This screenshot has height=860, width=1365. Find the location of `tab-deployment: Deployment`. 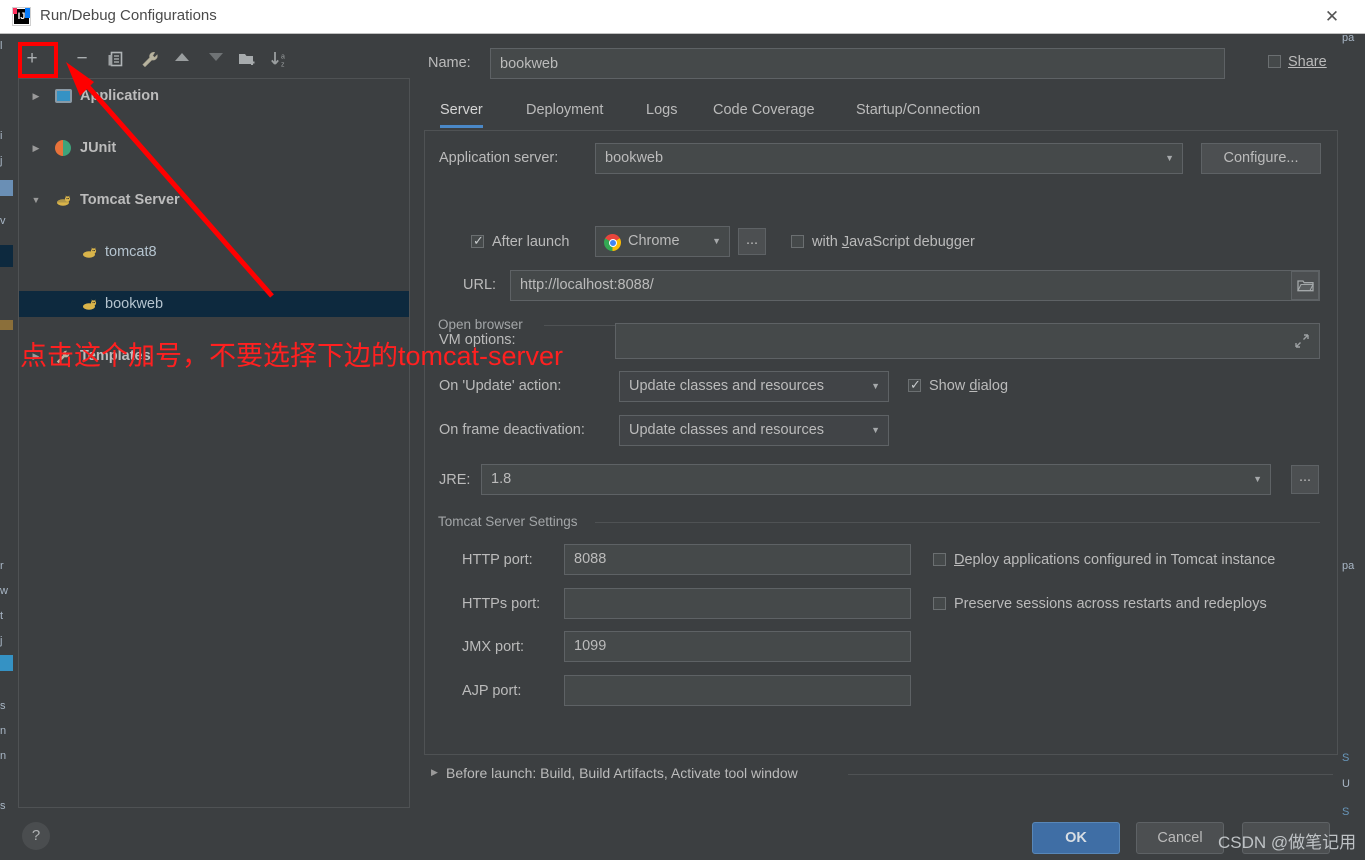

tab-deployment: Deployment is located at coordinates (564, 111).